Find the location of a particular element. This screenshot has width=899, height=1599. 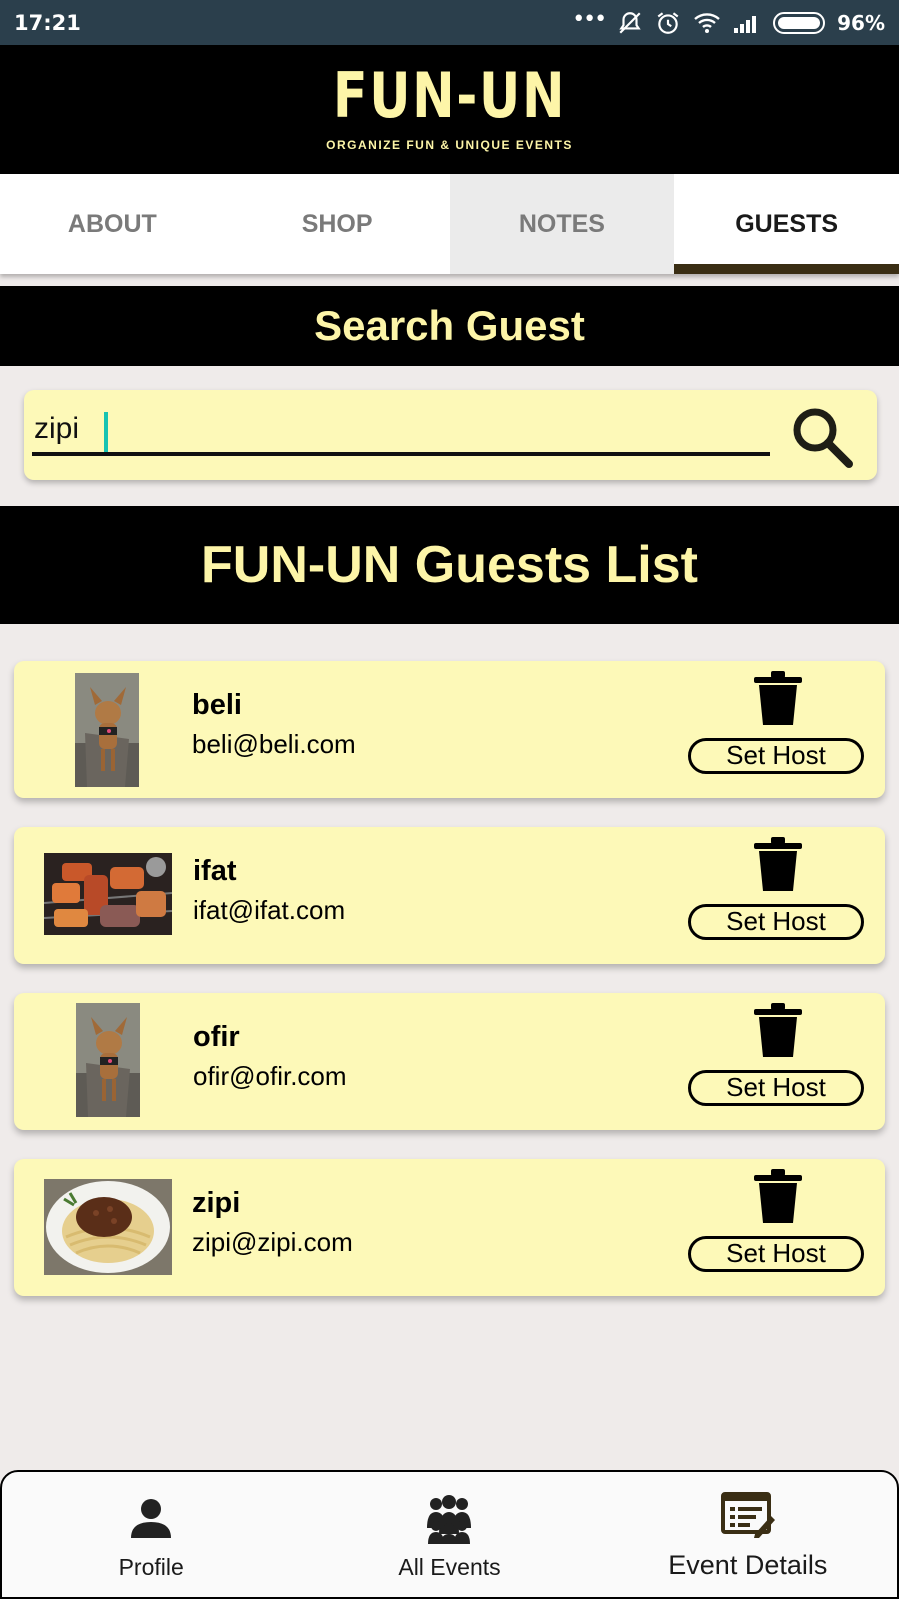

status-icons: ••• 96% is located at coordinates (728, 21).